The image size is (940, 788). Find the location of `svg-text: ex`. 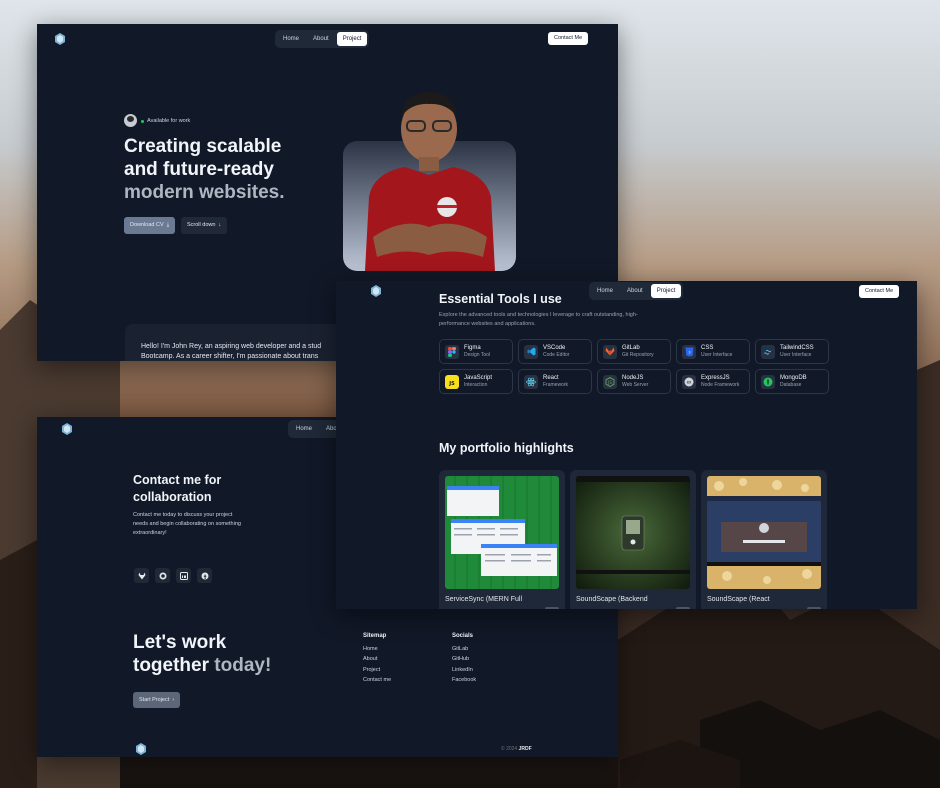

svg-text: ex is located at coordinates (689, 381).